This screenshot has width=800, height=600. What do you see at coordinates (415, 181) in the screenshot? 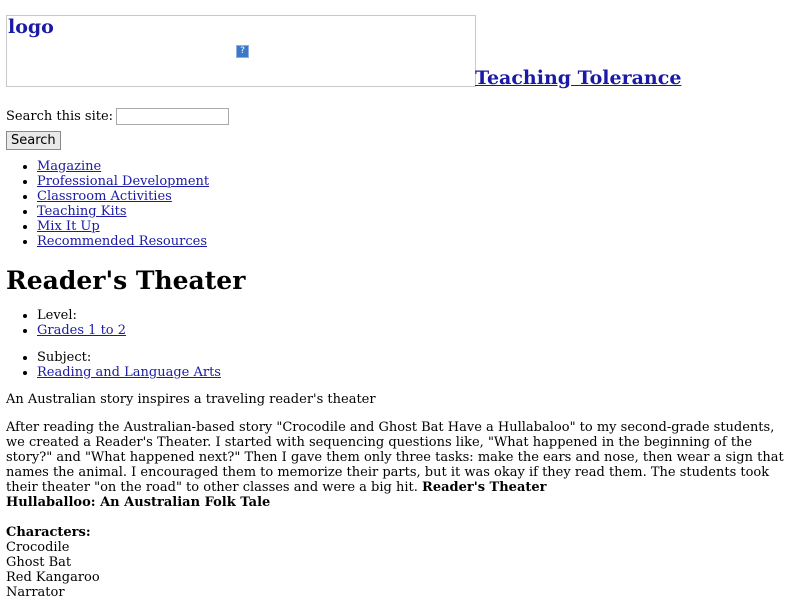
I see `nav-item-professional-development: Professional Development` at bounding box center [415, 181].